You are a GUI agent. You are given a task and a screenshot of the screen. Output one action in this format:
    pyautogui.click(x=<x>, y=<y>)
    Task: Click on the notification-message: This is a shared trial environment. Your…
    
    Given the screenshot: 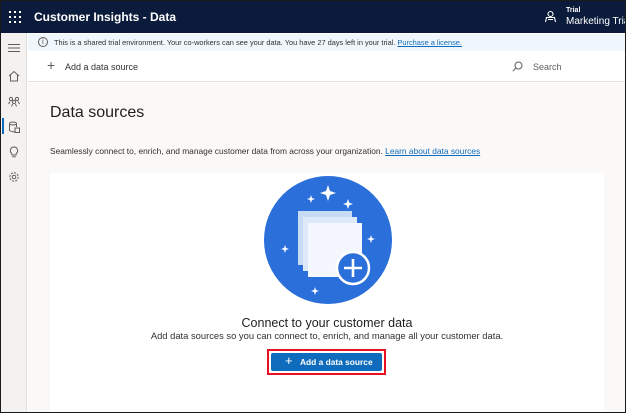 What is the action you would take?
    pyautogui.click(x=225, y=42)
    